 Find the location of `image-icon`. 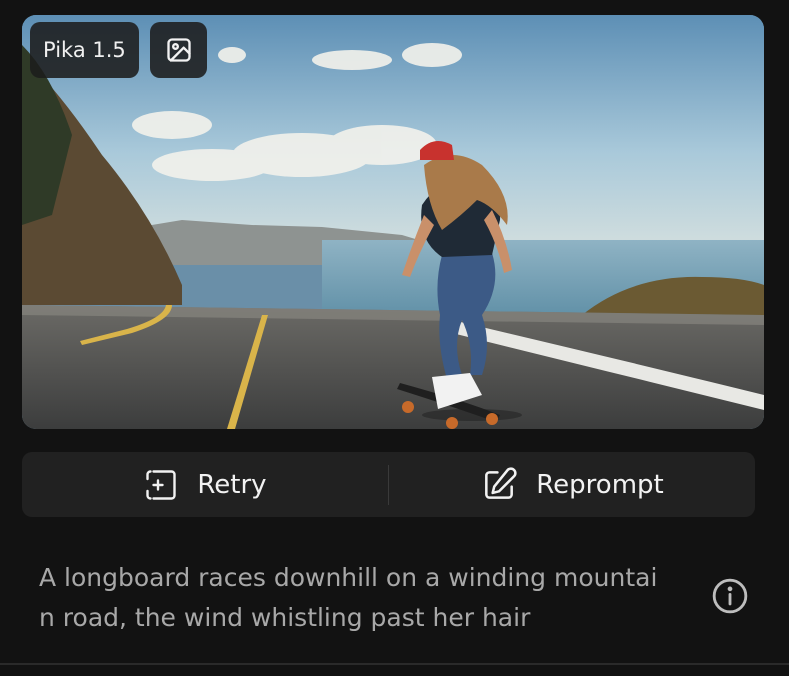

image-icon is located at coordinates (178, 50).